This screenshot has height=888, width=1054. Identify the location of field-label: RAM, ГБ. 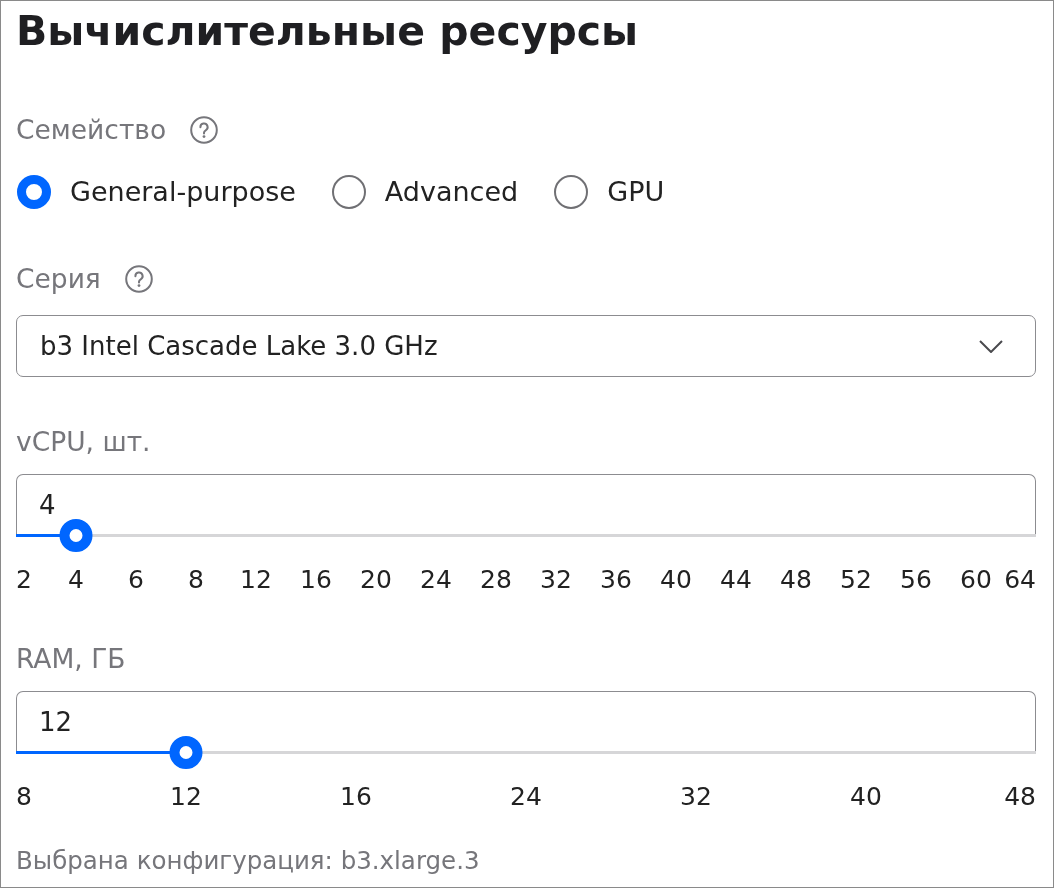
(71, 659).